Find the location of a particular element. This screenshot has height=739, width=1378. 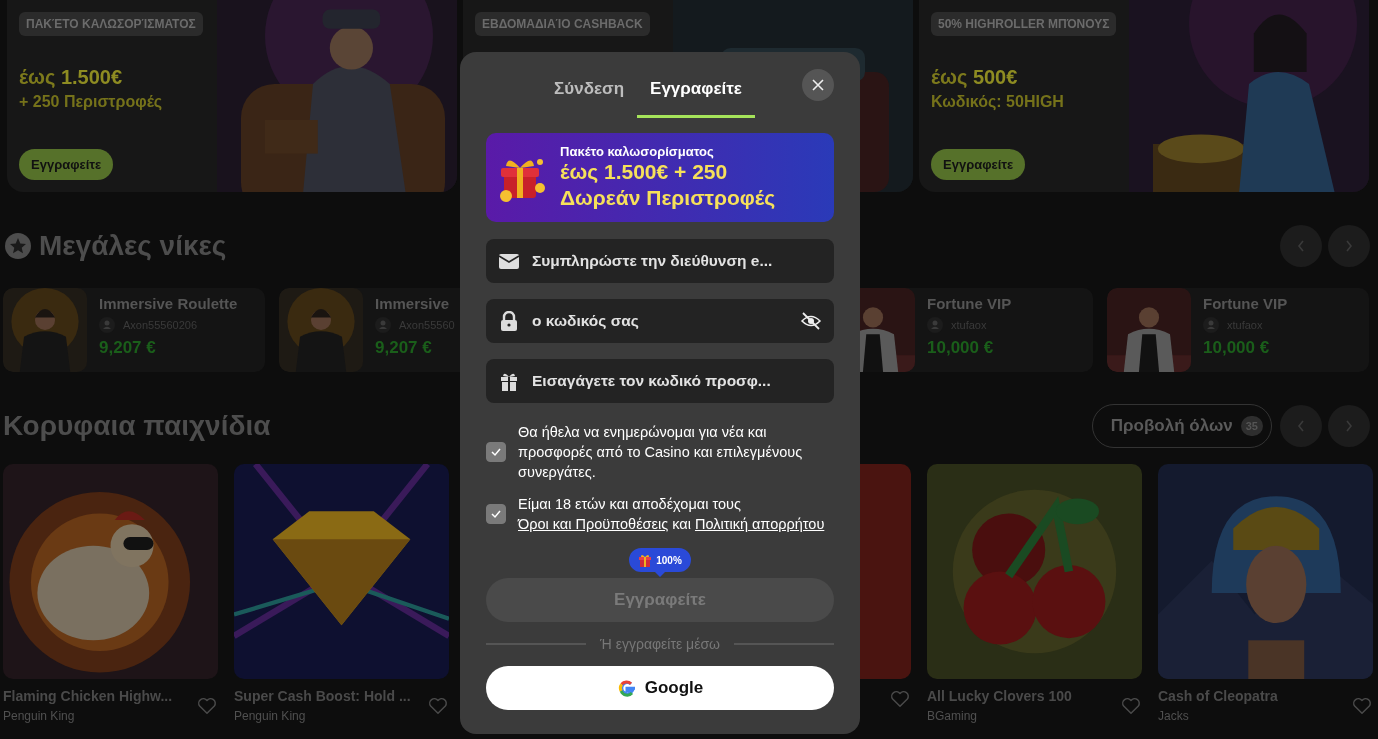

game-title: Cash of Cleopatra is located at coordinates (1254, 696).